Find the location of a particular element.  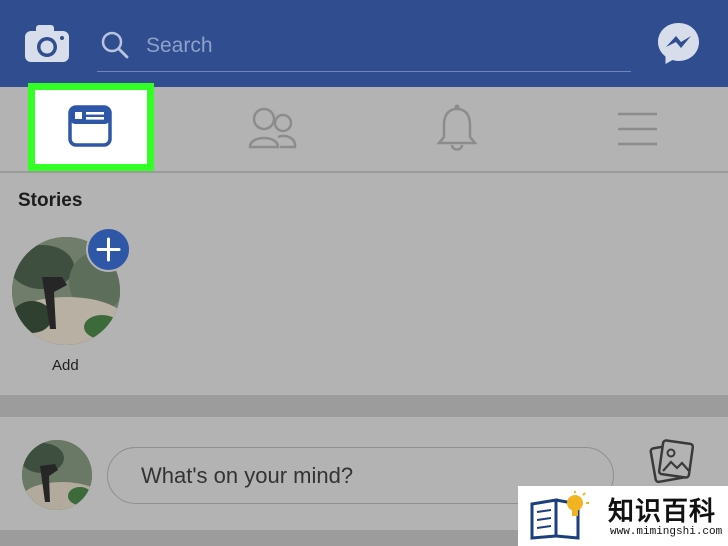

news-feed-icon is located at coordinates (90, 126).